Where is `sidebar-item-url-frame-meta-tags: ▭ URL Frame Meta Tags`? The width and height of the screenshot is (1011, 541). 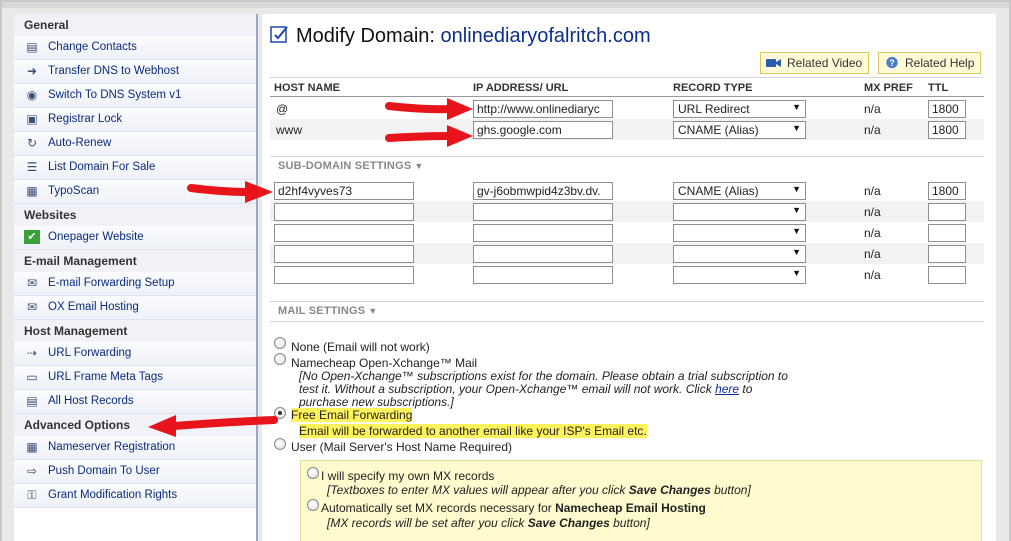
sidebar-item-url-frame-meta-tags: ▭ URL Frame Meta Tags is located at coordinates (135, 378).